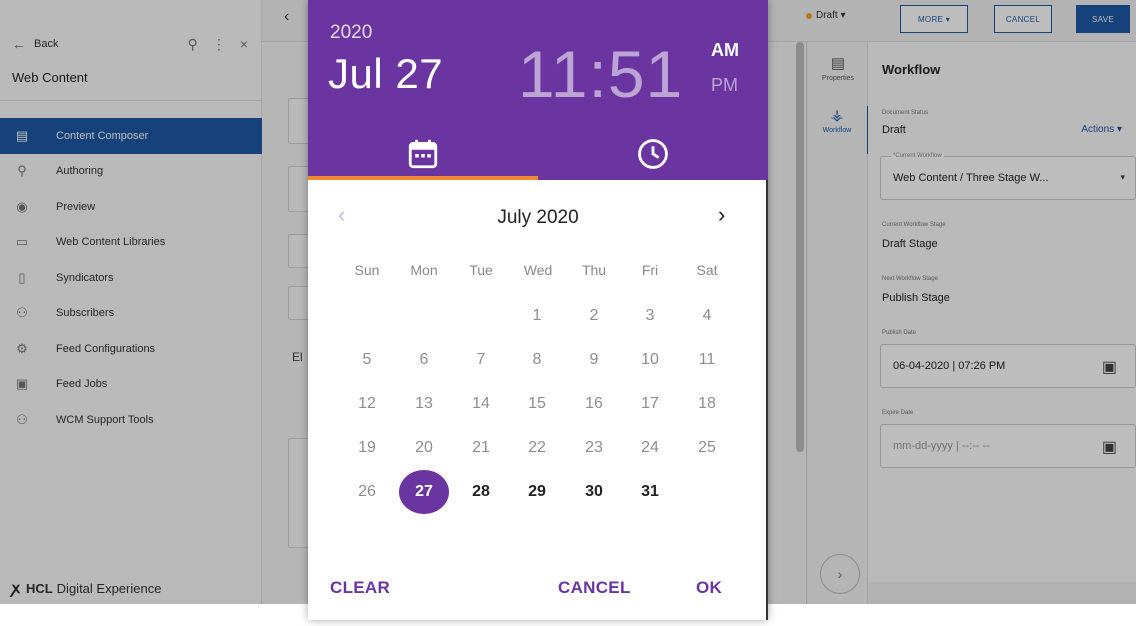 This screenshot has width=1136, height=626. What do you see at coordinates (709, 588) in the screenshot?
I see `ok-button: OK` at bounding box center [709, 588].